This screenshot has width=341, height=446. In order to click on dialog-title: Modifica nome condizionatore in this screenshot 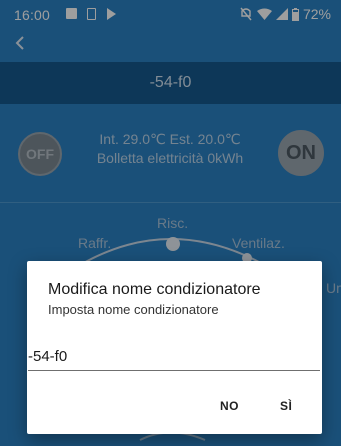, I will do `click(154, 289)`.